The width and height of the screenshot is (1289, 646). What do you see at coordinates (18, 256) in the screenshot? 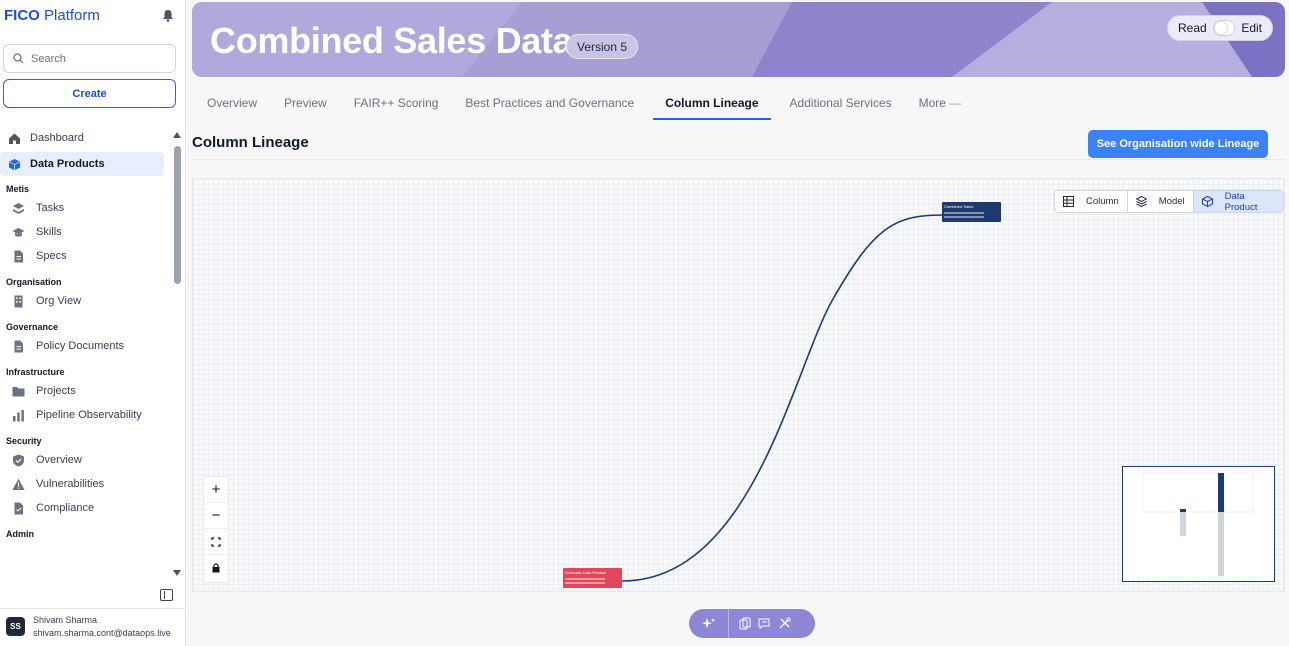
I see `document-icon` at bounding box center [18, 256].